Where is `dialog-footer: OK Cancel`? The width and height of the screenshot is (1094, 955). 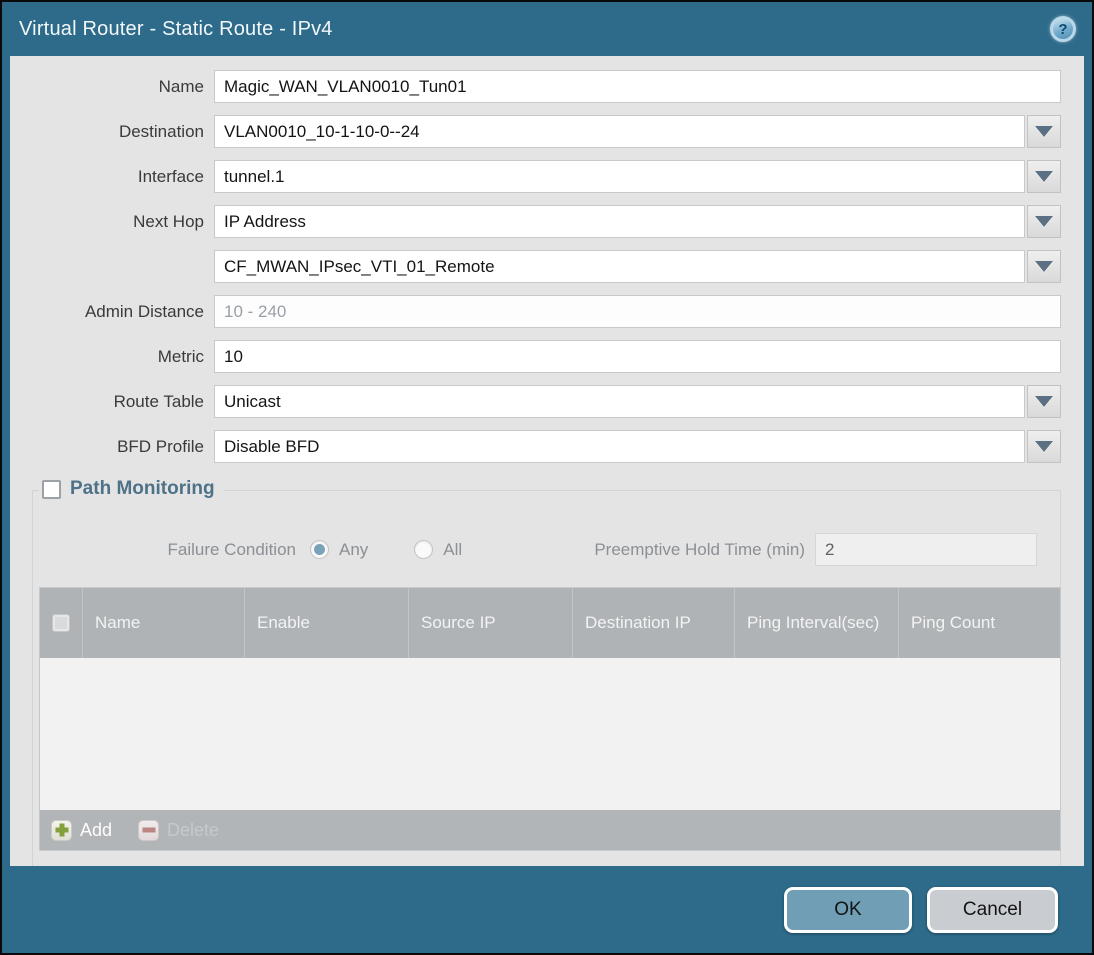
dialog-footer: OK Cancel is located at coordinates (547, 909).